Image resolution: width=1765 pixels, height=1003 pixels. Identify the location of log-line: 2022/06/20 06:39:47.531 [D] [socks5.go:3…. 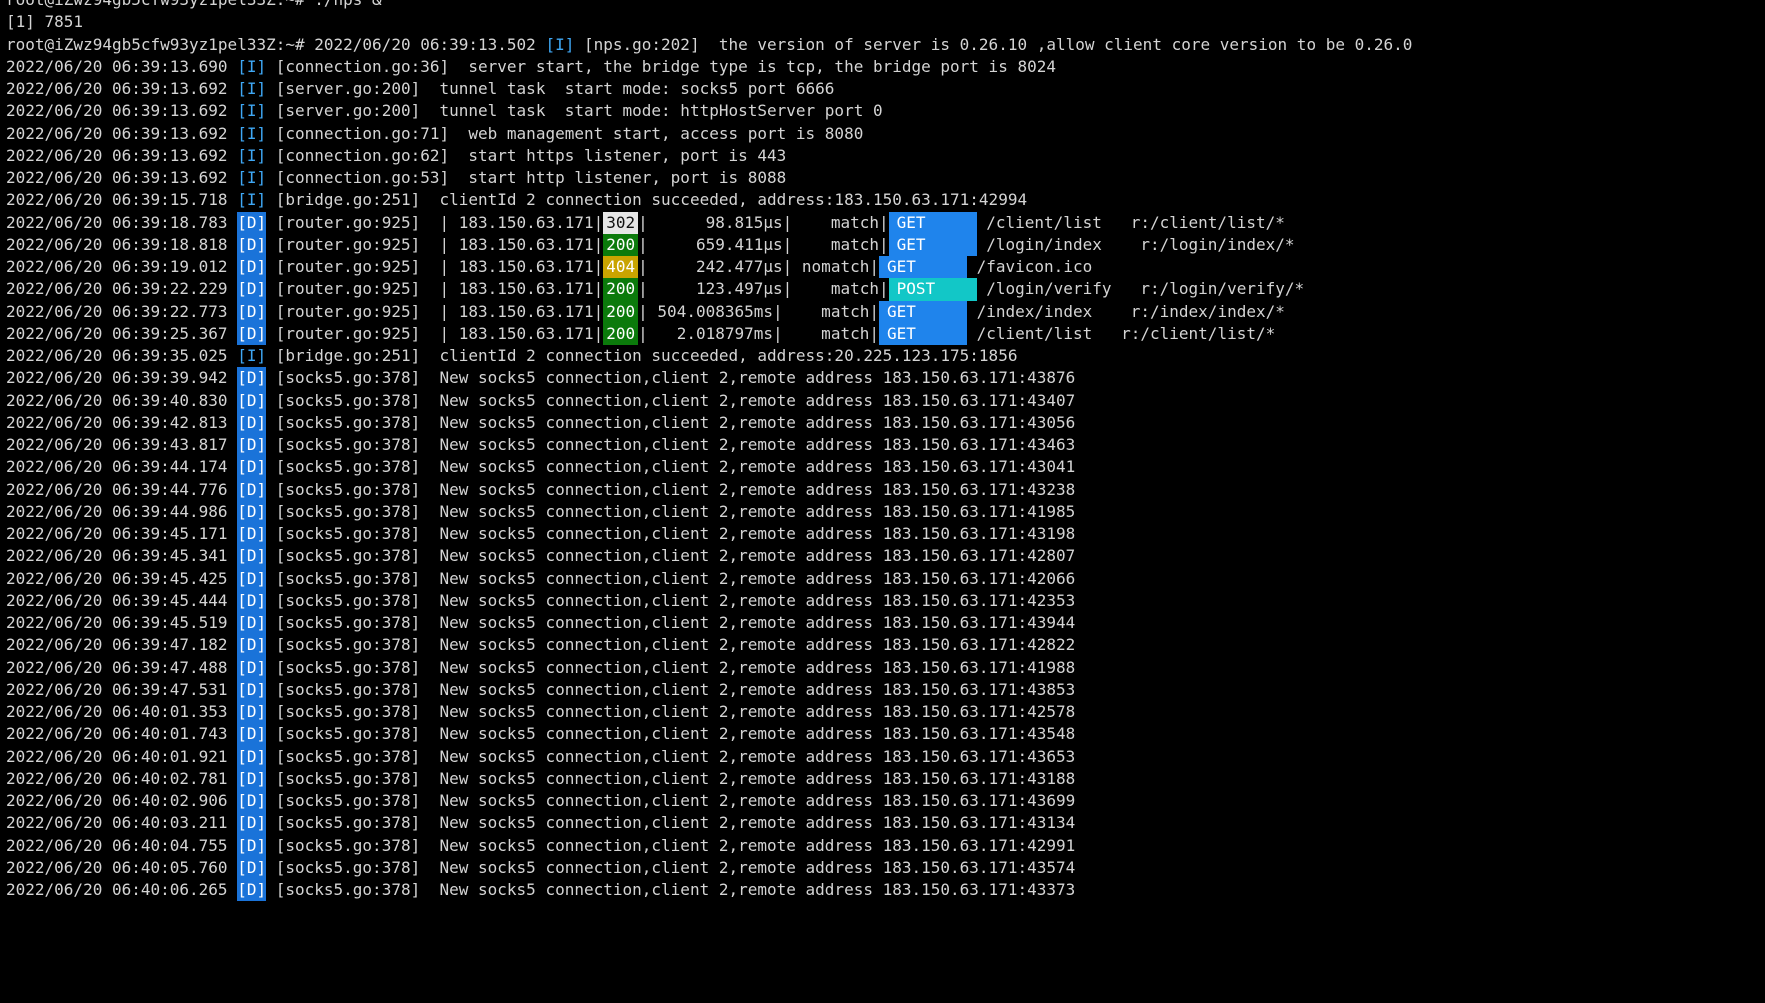
(883, 689).